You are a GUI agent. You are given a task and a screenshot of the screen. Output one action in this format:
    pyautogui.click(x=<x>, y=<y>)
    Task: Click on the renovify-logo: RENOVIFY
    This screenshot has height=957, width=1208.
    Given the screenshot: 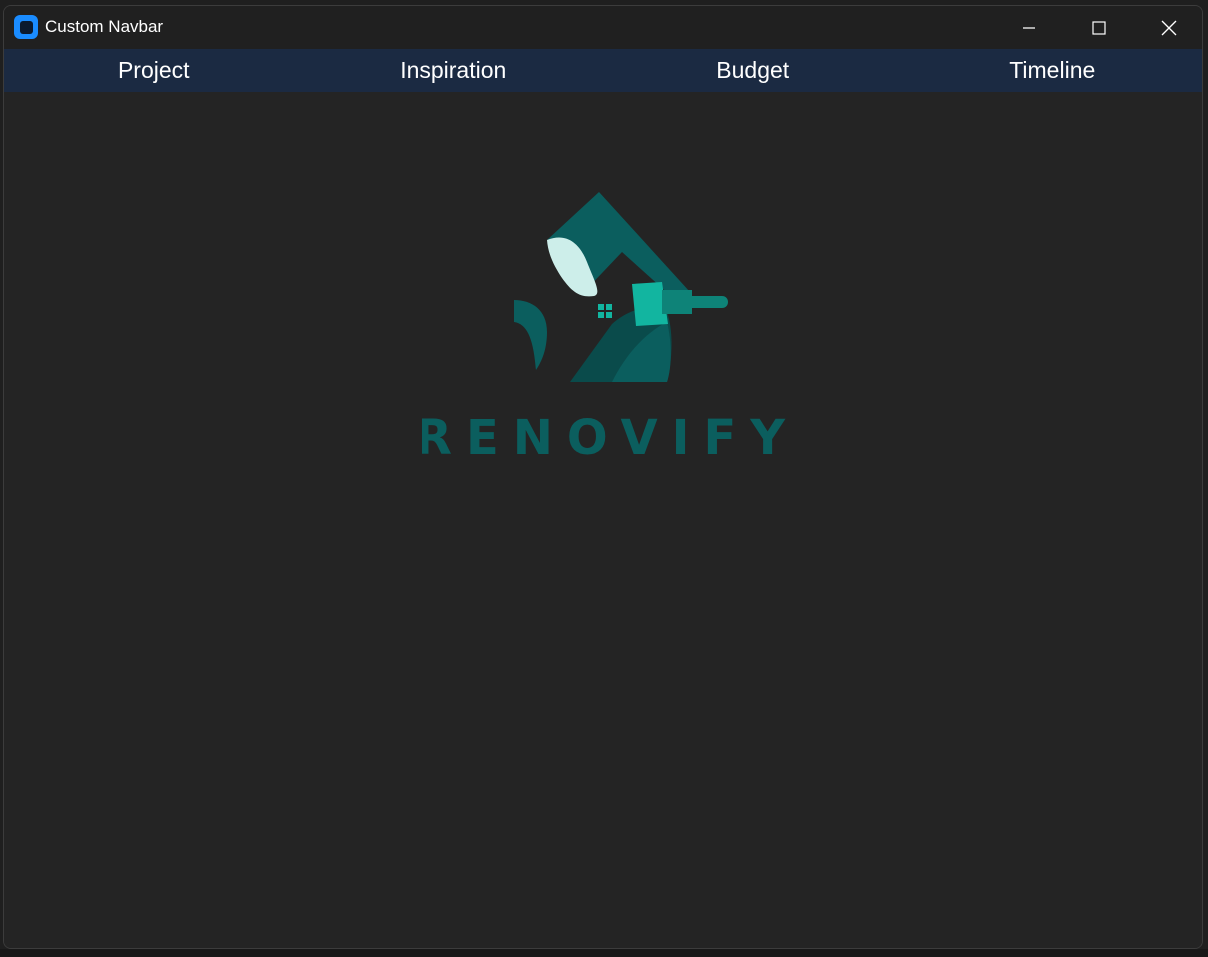 What is the action you would take?
    pyautogui.click(x=607, y=329)
    